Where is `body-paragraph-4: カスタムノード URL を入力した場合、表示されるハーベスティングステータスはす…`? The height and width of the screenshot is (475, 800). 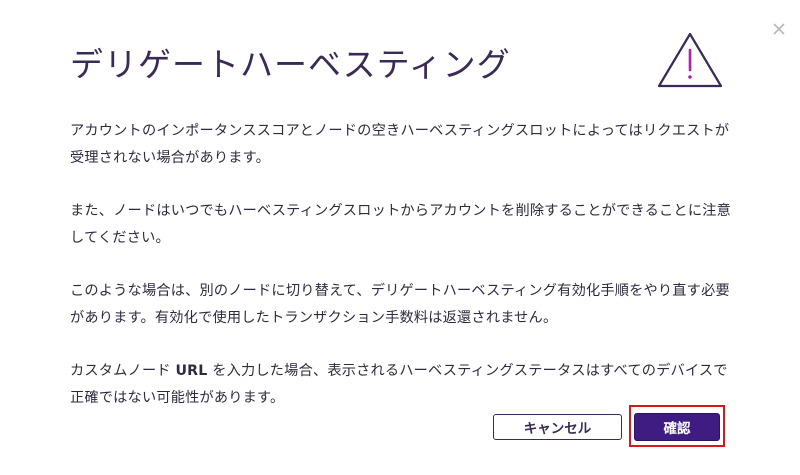 body-paragraph-4: カスタムノード URL を入力した場合、表示されるハーベスティングステータスはす… is located at coordinates (403, 385).